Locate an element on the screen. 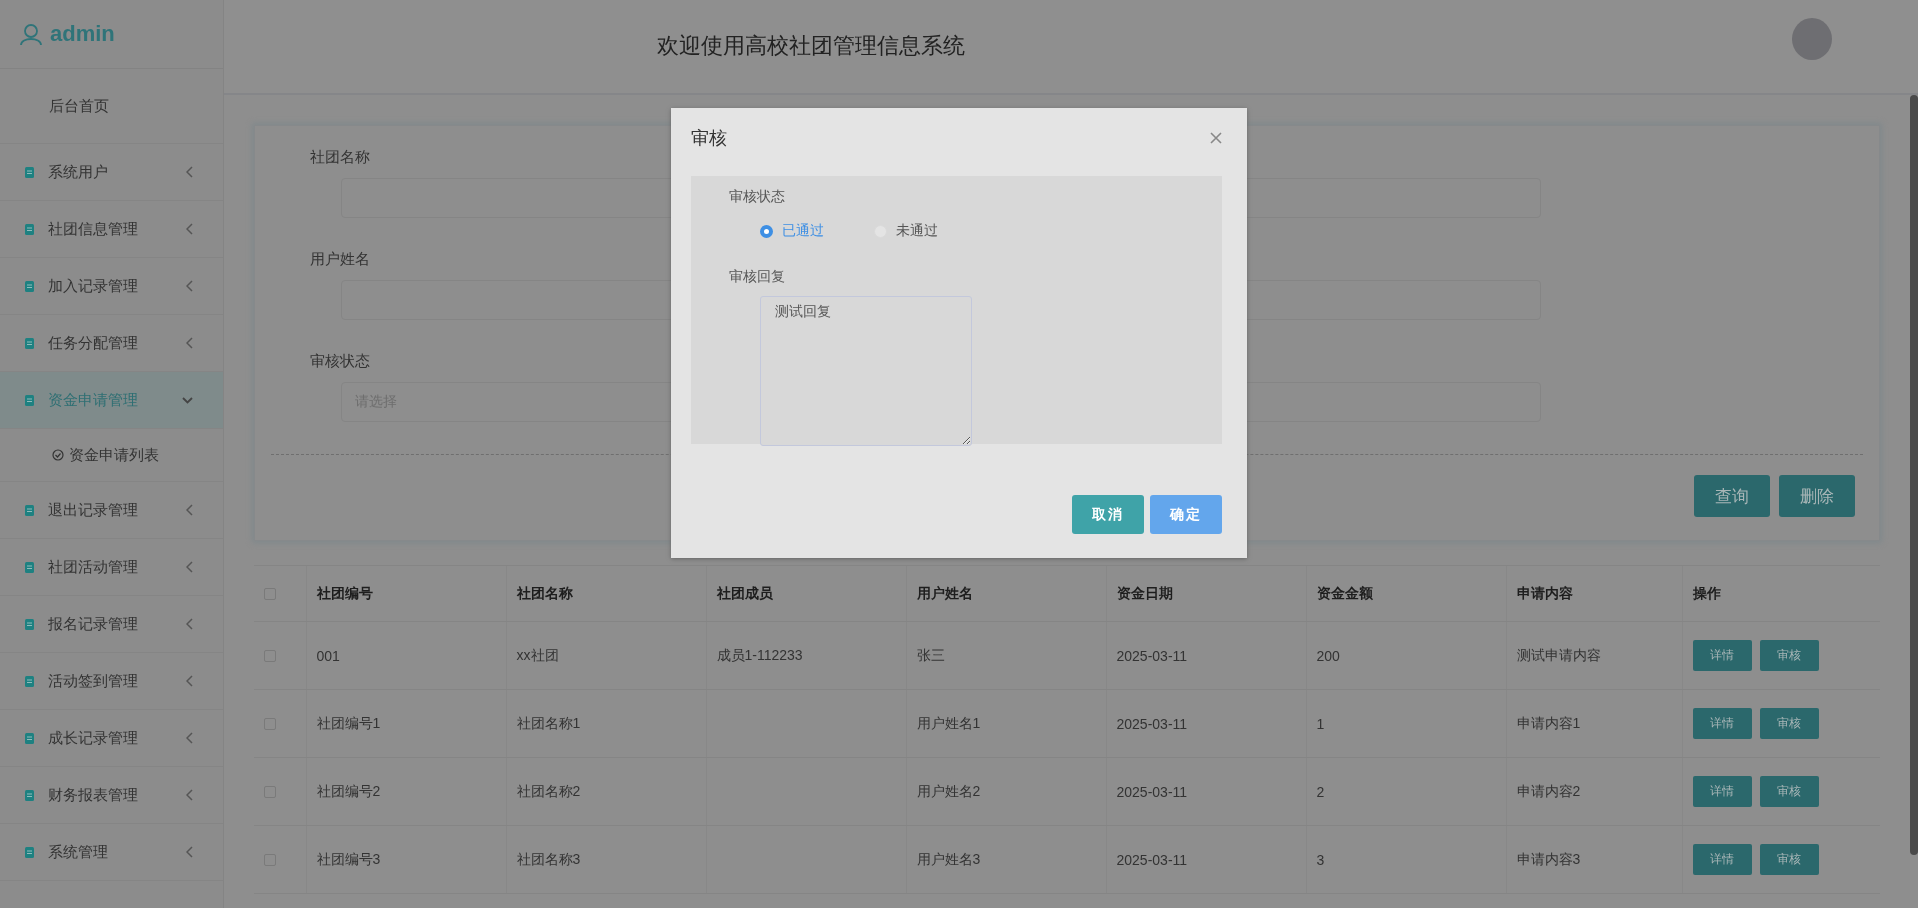  column-header: 操作 is located at coordinates (1781, 593).